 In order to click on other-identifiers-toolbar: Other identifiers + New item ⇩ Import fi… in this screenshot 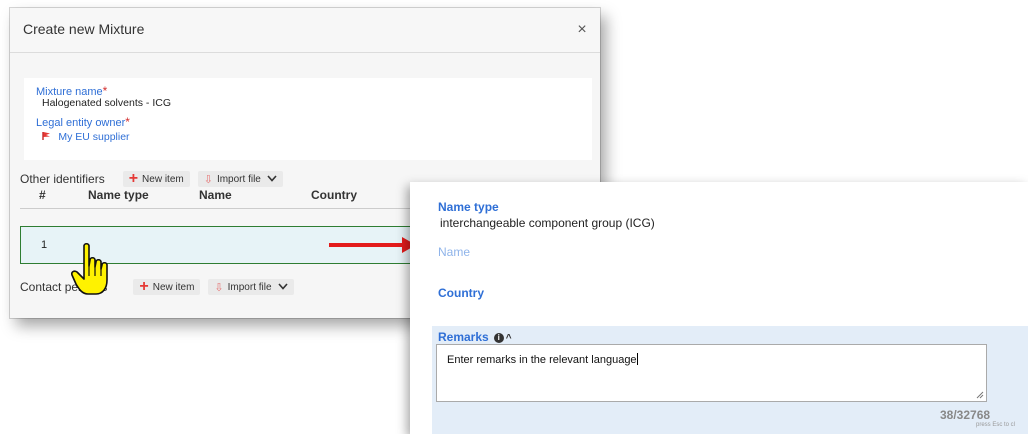, I will do `click(155, 179)`.